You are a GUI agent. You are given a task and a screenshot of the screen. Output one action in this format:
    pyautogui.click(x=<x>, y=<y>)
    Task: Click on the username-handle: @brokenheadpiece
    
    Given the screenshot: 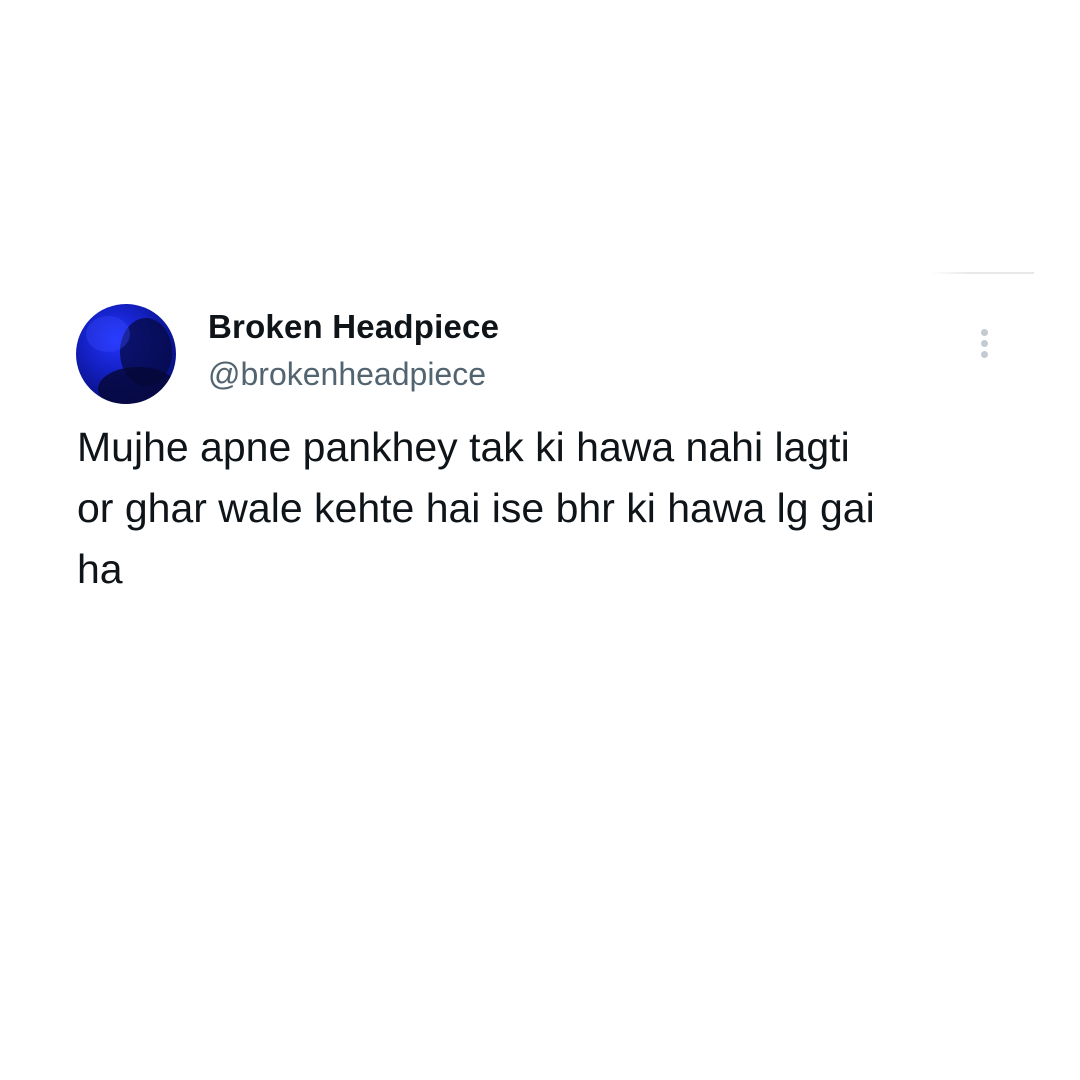 What is the action you would take?
    pyautogui.click(x=347, y=374)
    